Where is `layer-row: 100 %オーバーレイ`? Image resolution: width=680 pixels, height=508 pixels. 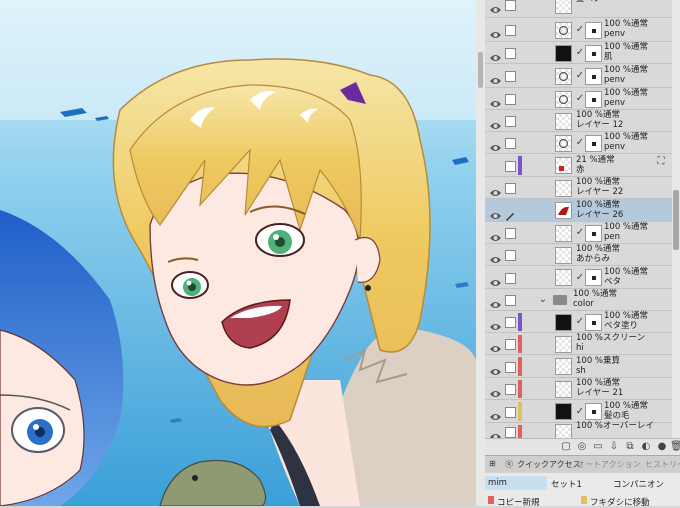
layer-row: 100 %オーバーレイ is located at coordinates (578, 429).